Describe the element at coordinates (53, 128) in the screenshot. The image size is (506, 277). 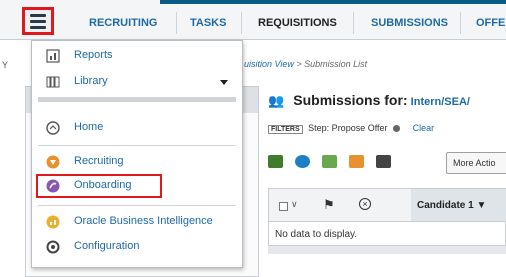
I see `home-icon` at that location.